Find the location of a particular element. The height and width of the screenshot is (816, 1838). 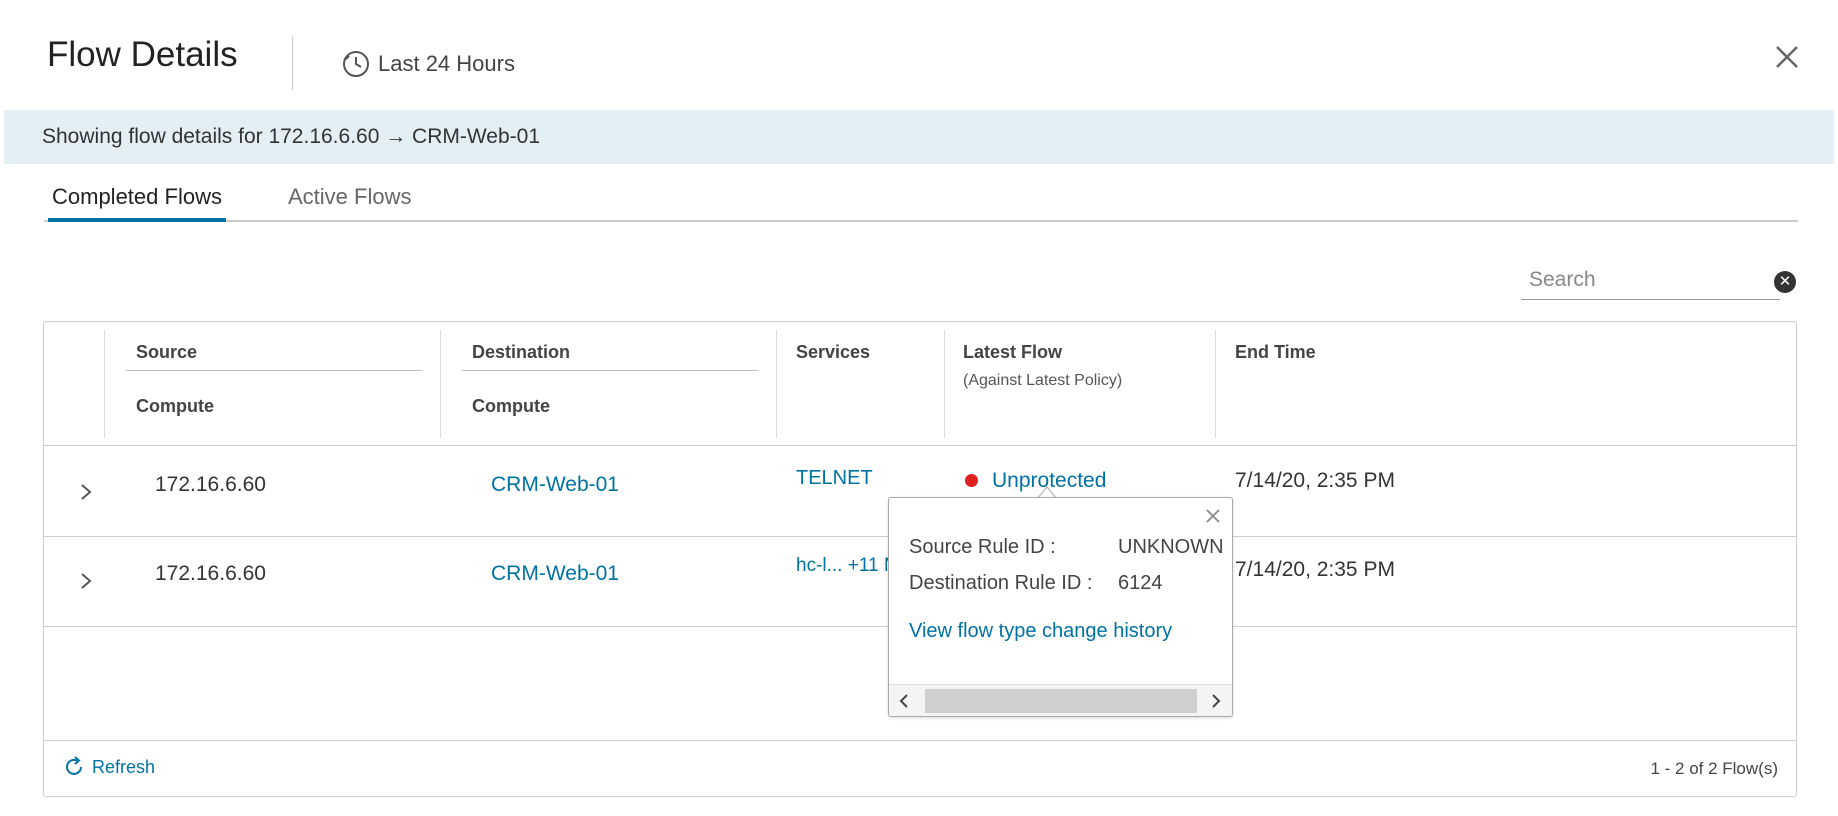

search-input is located at coordinates (1634, 280).